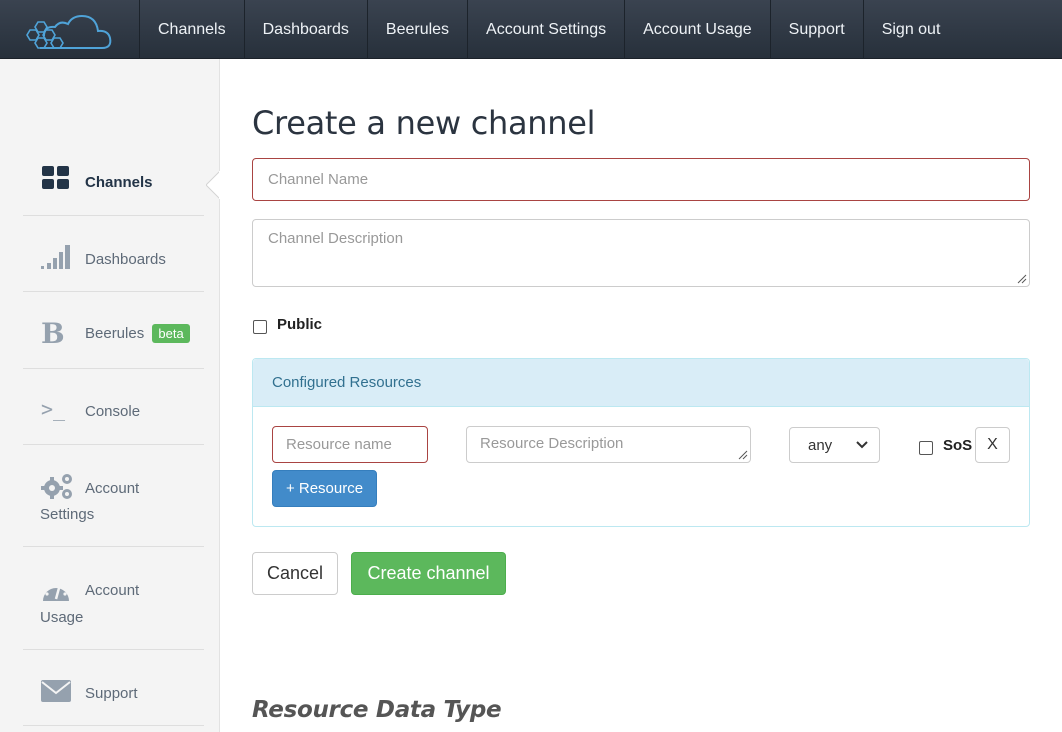  I want to click on resource-name-placeholder: Resource name, so click(339, 444).